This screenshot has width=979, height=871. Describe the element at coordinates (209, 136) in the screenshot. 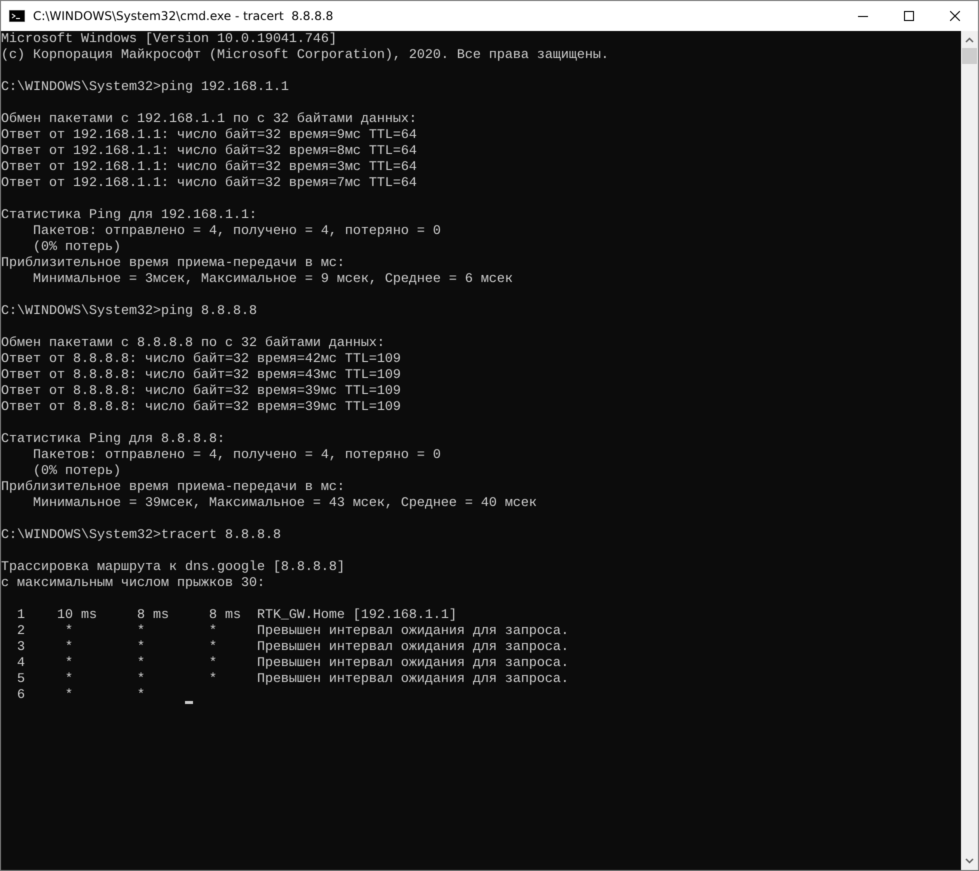

I see `console-line: Ответ от 192.168.1.1: число байт=32 время=9мс TTL=64` at that location.